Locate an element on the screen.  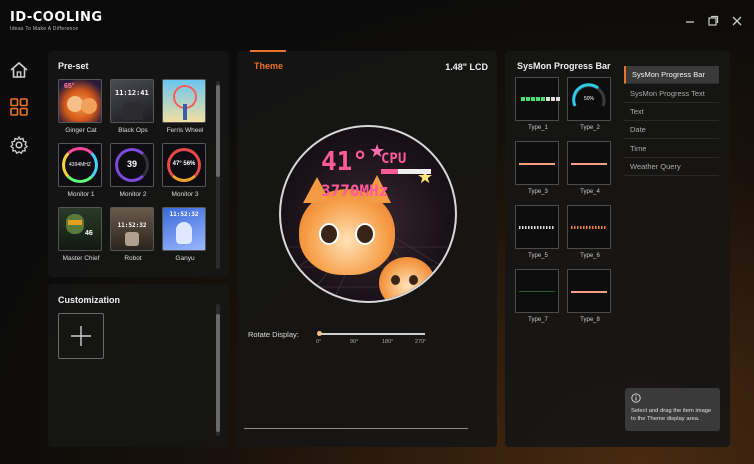
progress-type-4: Type_4 is located at coordinates (590, 168).